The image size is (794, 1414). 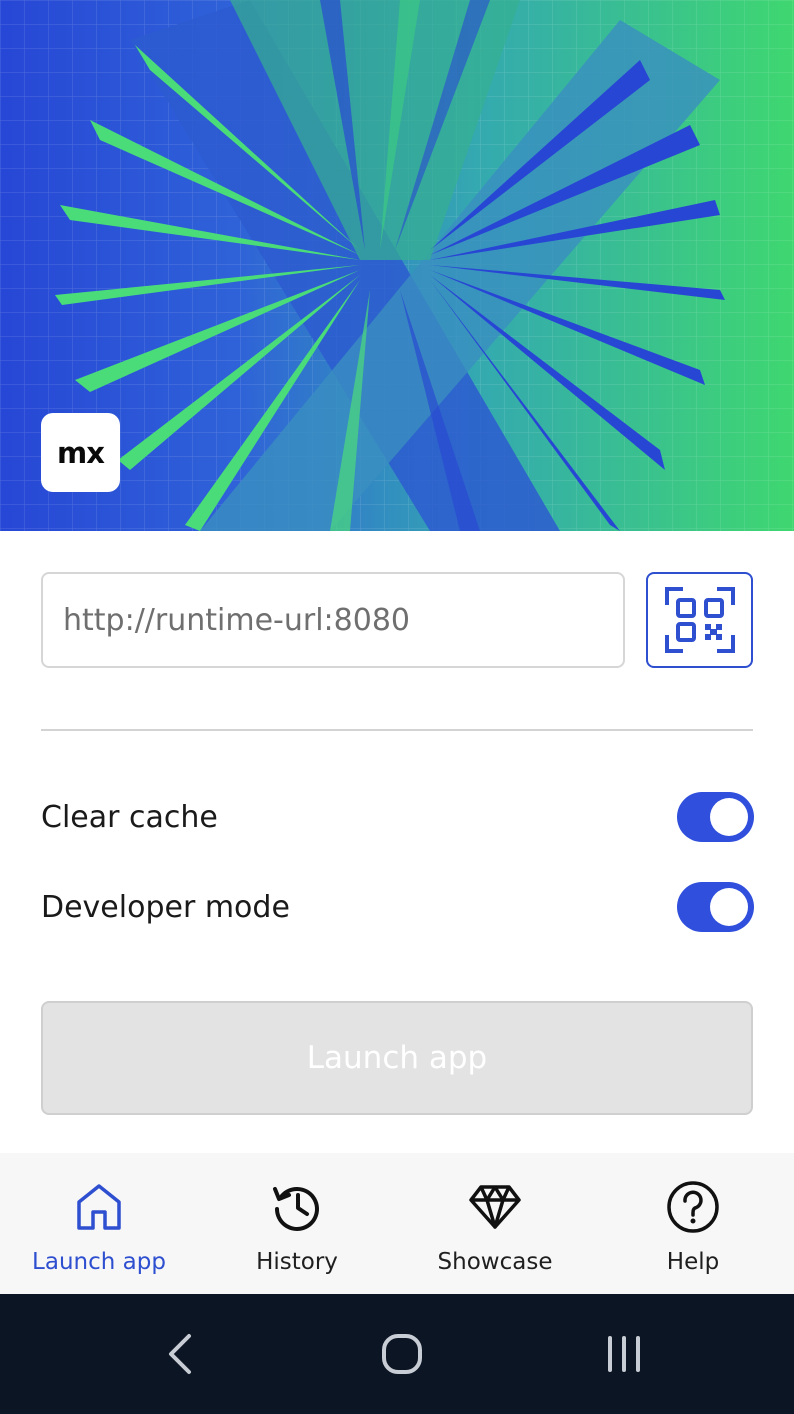 What do you see at coordinates (397, 1058) in the screenshot?
I see `launch-app-button: Launch app` at bounding box center [397, 1058].